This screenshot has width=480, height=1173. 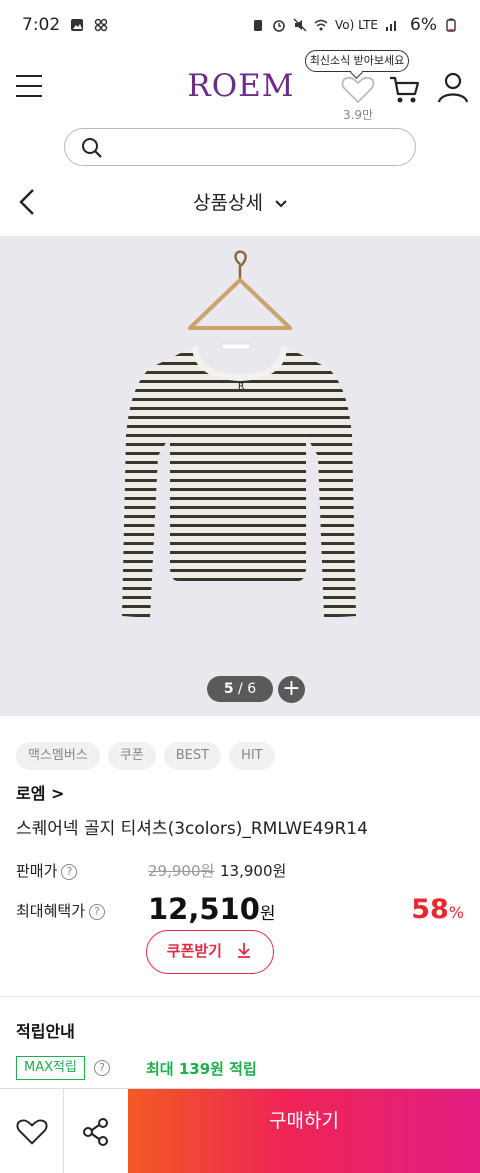 I want to click on page-title: 상품상세, so click(x=240, y=201).